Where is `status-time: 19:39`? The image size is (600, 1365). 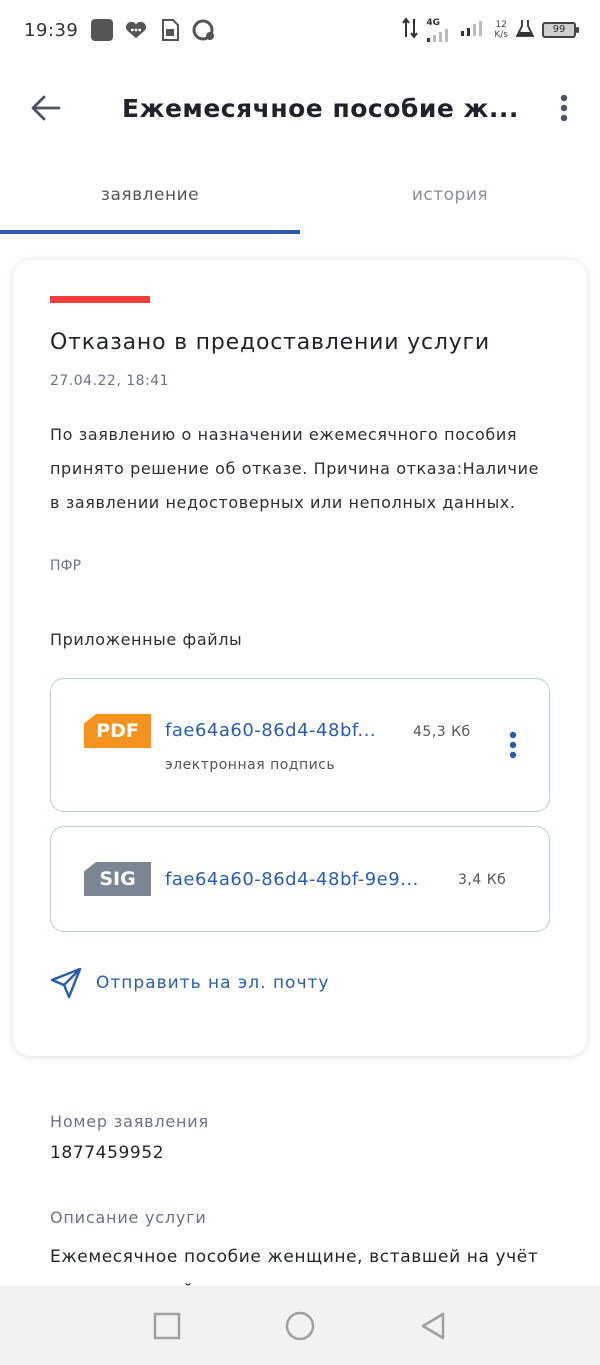
status-time: 19:39 is located at coordinates (51, 30).